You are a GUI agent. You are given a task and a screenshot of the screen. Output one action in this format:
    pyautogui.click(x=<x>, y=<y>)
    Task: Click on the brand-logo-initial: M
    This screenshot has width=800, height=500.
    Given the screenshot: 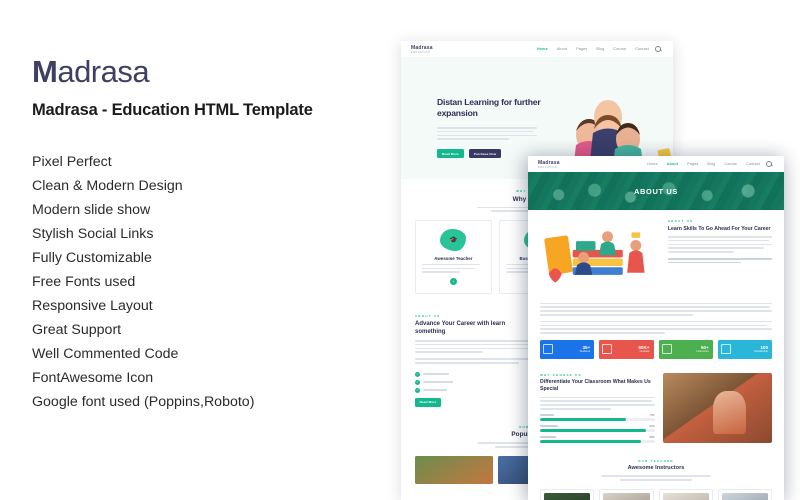 What is the action you would take?
    pyautogui.click(x=45, y=71)
    